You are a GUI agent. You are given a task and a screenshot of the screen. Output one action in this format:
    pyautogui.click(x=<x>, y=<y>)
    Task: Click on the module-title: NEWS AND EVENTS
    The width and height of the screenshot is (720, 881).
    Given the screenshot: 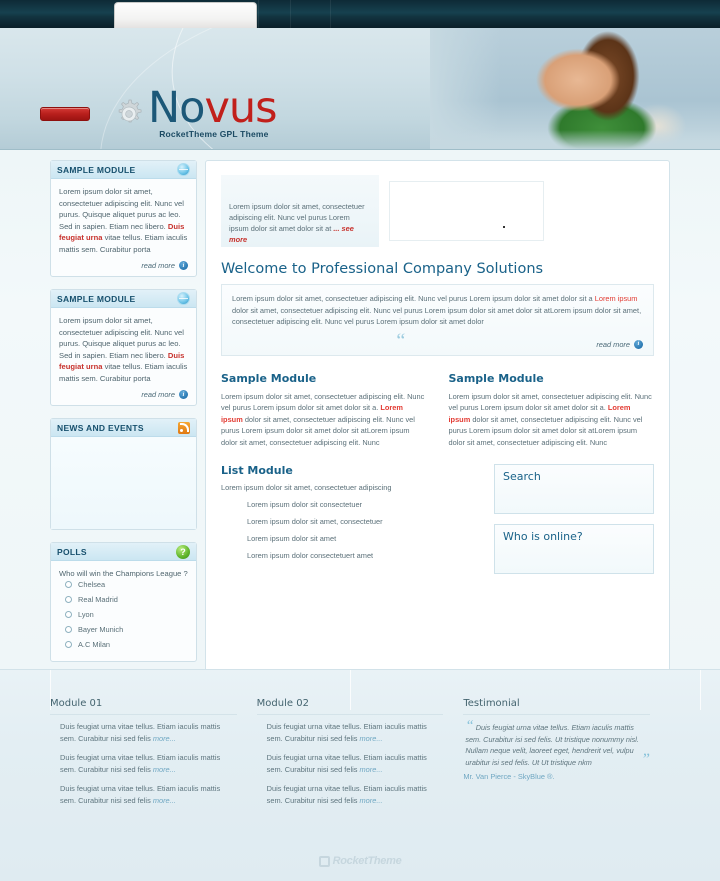 What is the action you would take?
    pyautogui.click(x=100, y=427)
    